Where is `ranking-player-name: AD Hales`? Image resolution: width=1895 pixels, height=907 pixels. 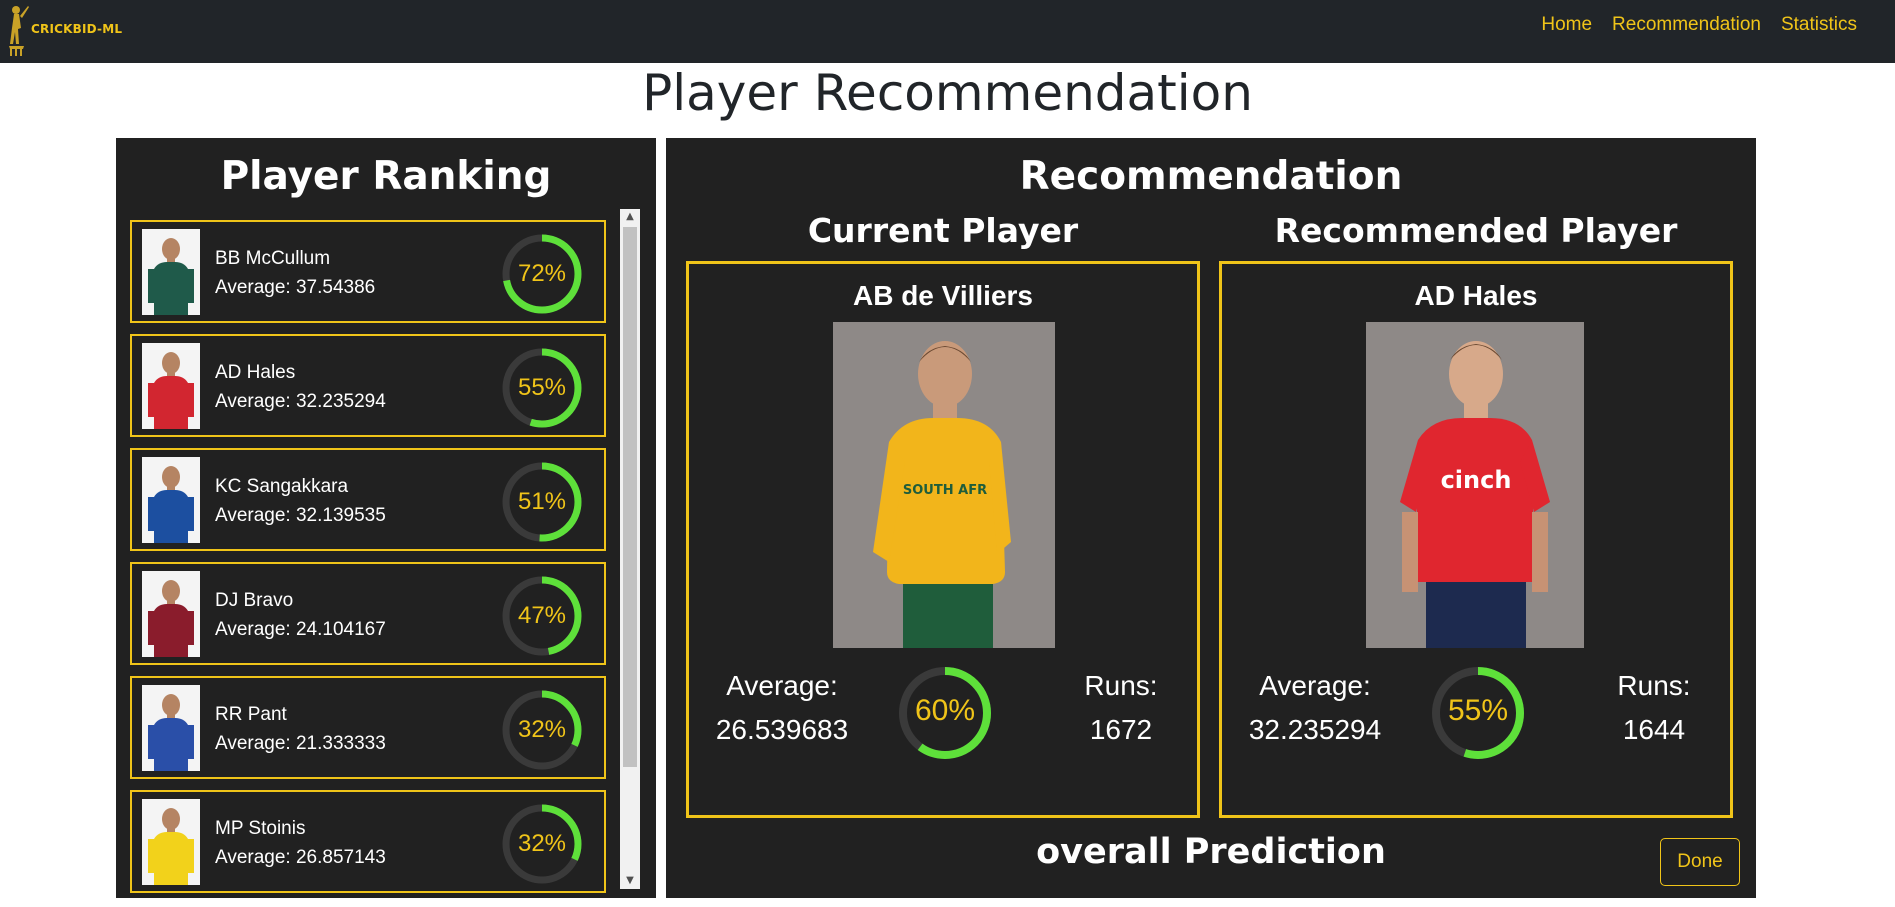 ranking-player-name: AD Hales is located at coordinates (255, 372).